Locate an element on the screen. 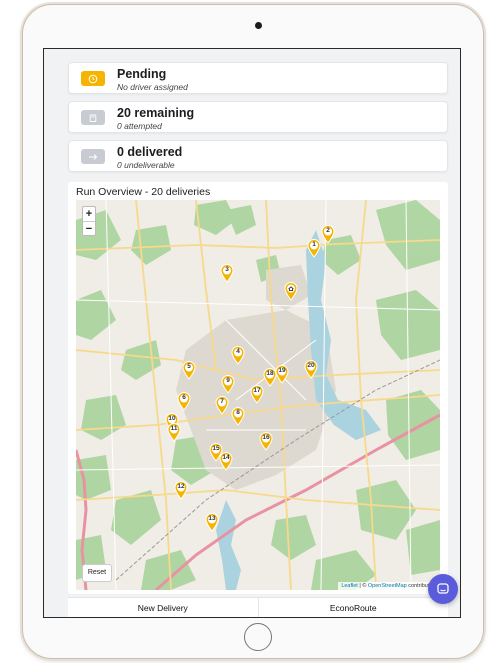 Image resolution: width=499 pixels, height=663 pixels. status-card-delivered: 0 delivered 0 undeliverable is located at coordinates (258, 156).